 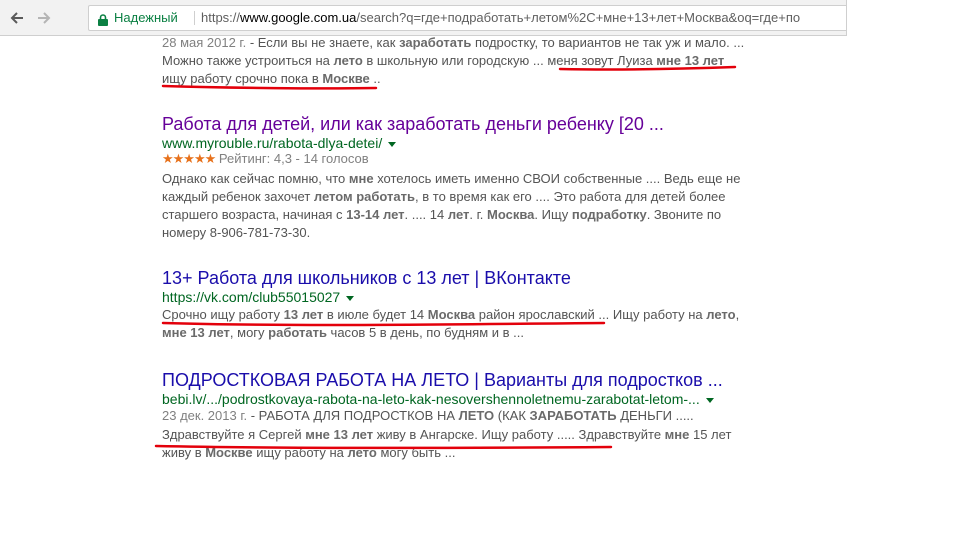 What do you see at coordinates (258, 297) in the screenshot?
I see `result-url-vk: https://vk.com/club55015027` at bounding box center [258, 297].